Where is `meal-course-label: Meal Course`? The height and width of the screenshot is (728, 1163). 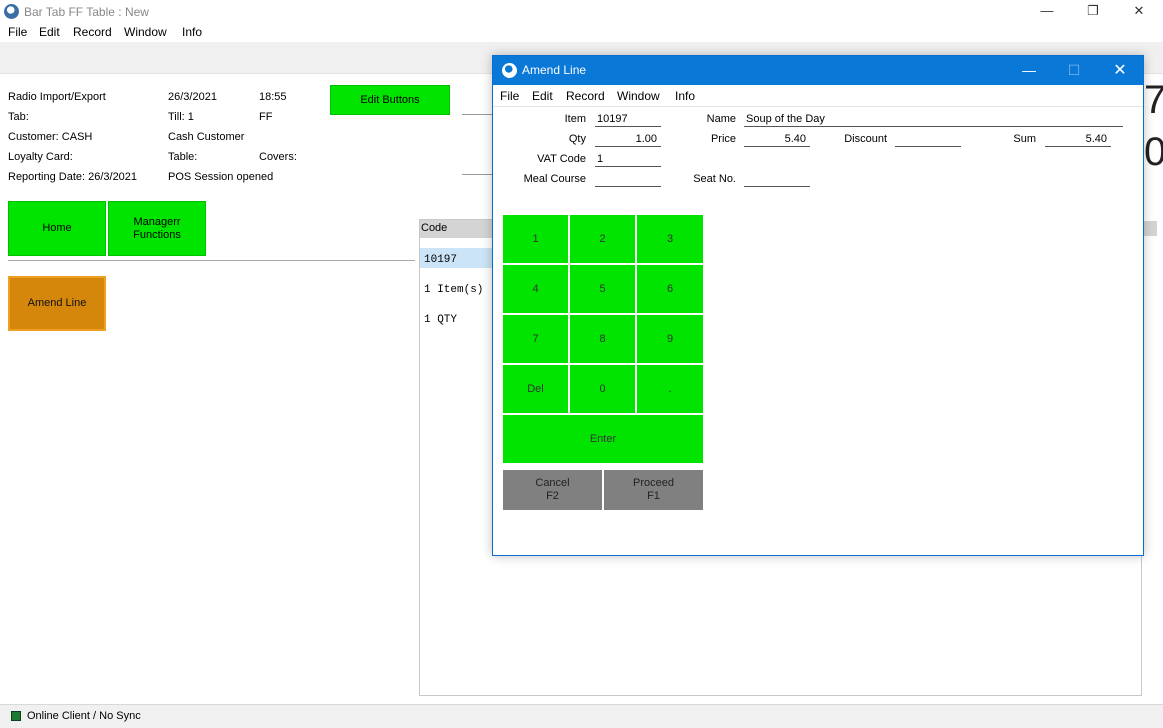 meal-course-label: Meal Course is located at coordinates (554, 179).